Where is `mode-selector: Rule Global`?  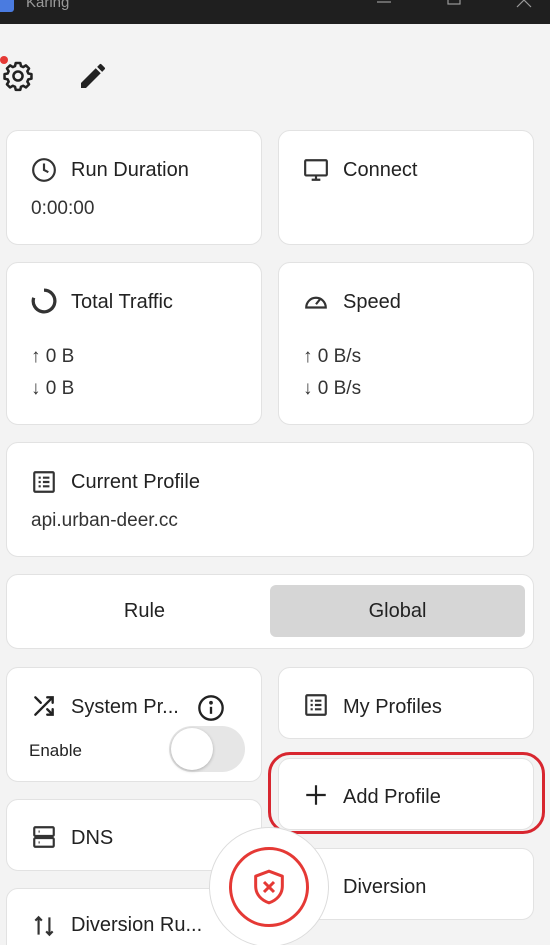 mode-selector: Rule Global is located at coordinates (270, 611).